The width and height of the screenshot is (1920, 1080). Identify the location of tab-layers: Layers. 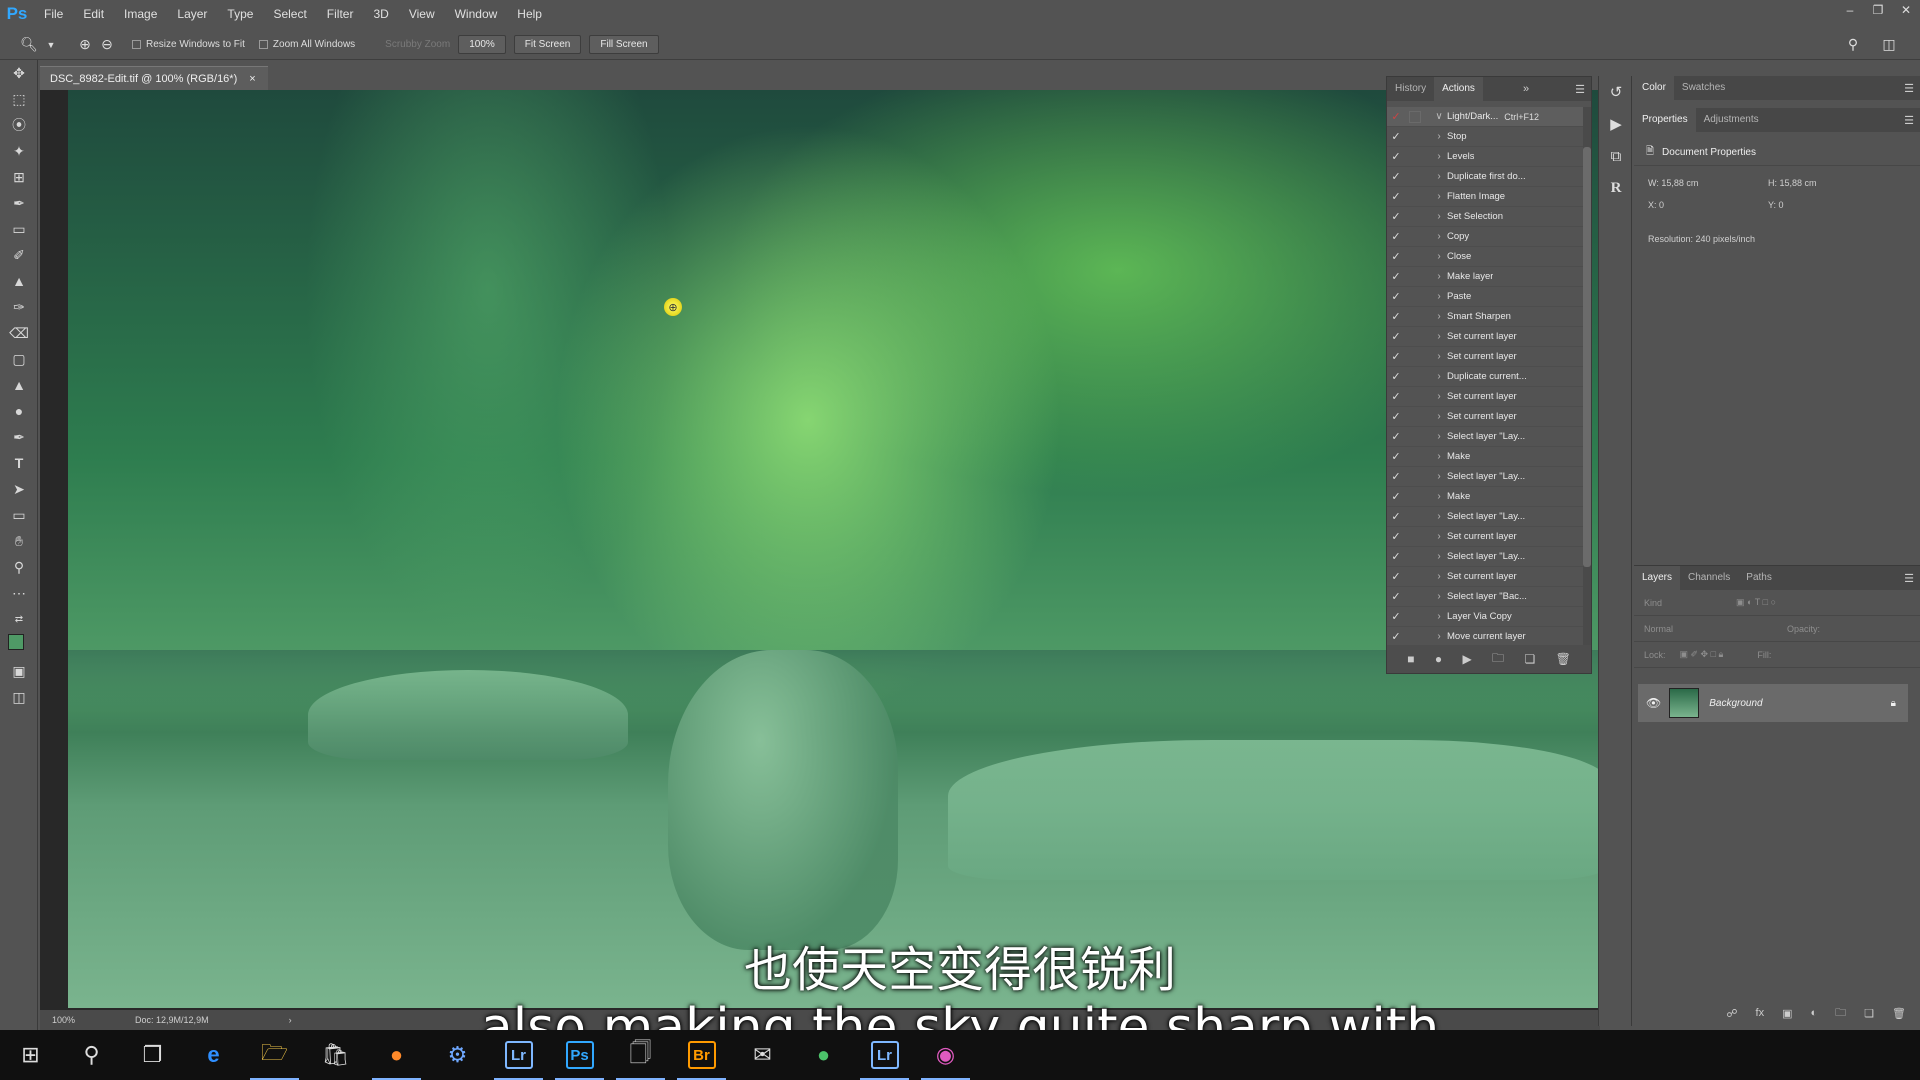
(1657, 578).